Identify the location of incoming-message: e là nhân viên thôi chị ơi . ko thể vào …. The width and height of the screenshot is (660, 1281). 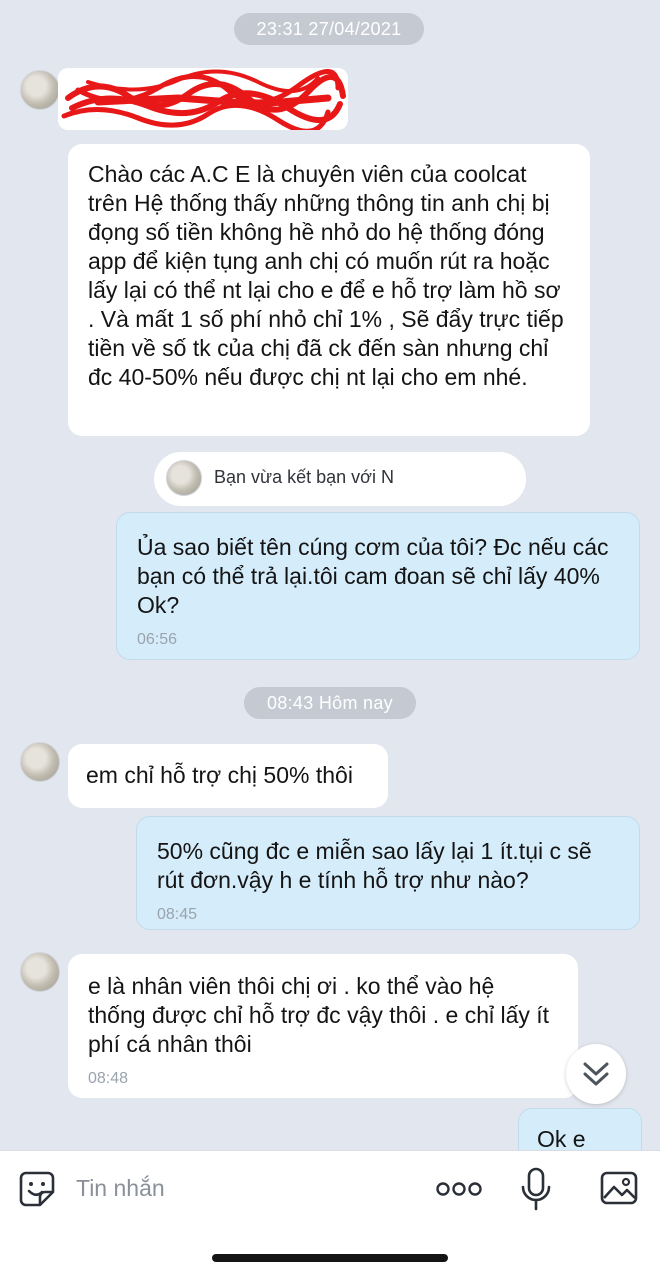
(323, 1026).